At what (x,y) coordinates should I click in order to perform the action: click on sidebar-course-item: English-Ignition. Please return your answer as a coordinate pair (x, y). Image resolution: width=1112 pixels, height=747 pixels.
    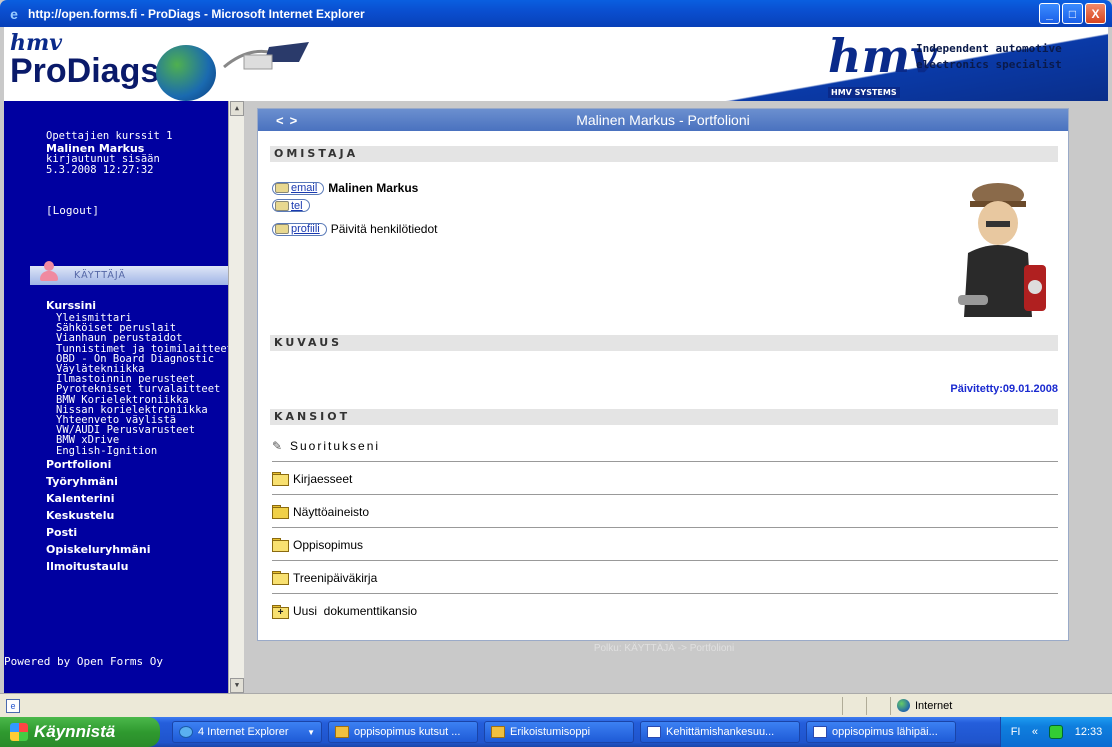
    Looking at the image, I should click on (144, 451).